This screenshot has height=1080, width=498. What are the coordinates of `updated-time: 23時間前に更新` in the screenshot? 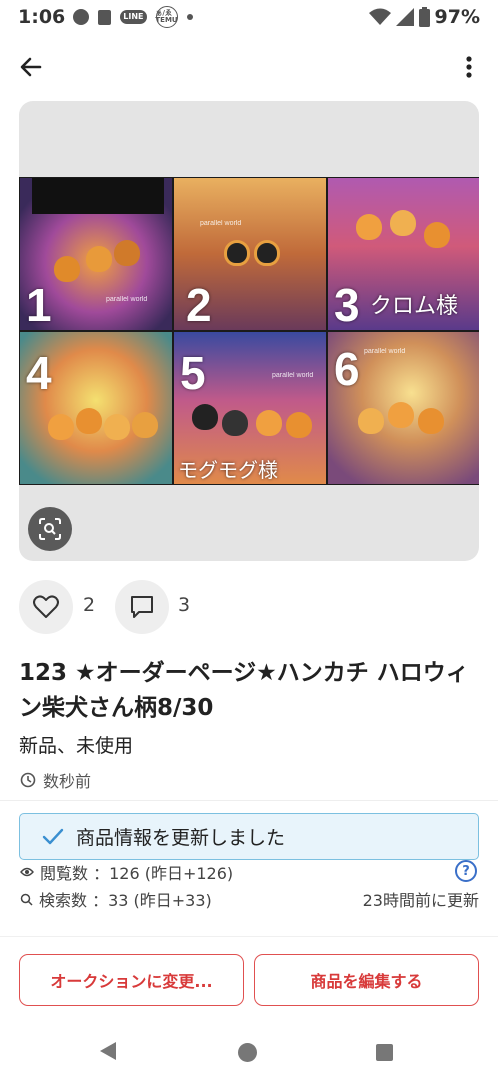 It's located at (420, 900).